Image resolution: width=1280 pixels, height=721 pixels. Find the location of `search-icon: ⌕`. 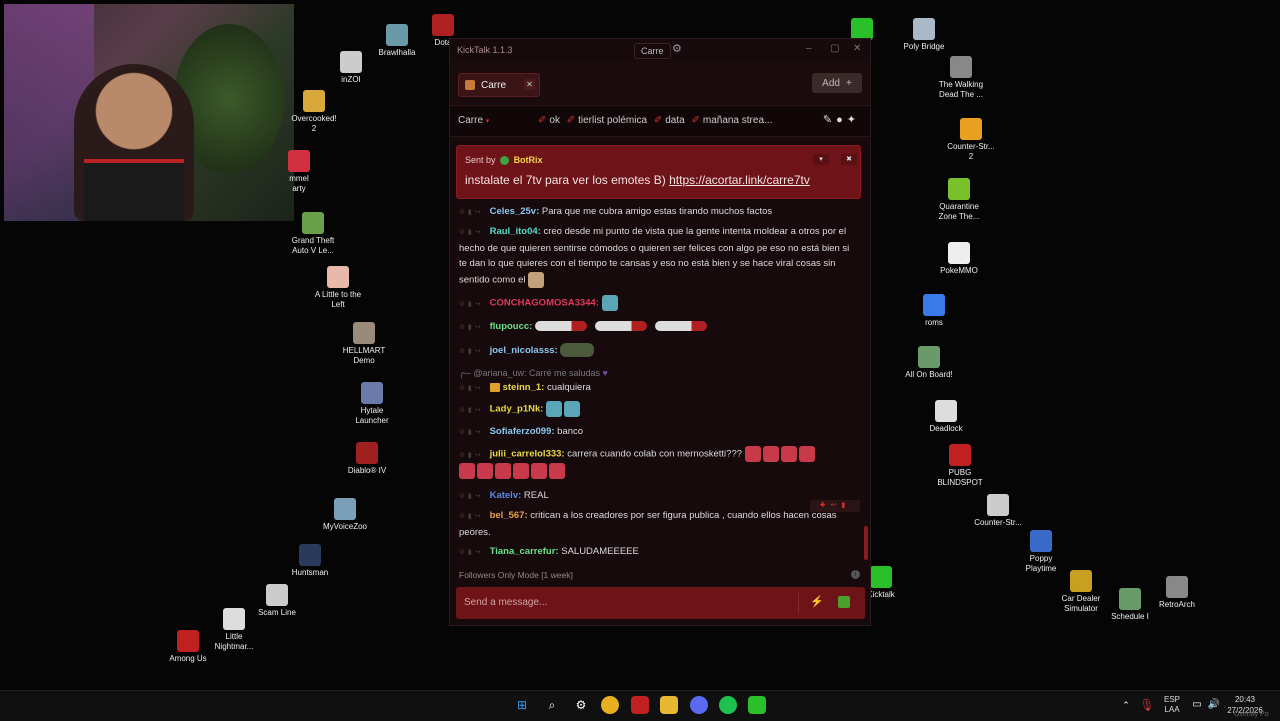

search-icon: ⌕ is located at coordinates (552, 705).